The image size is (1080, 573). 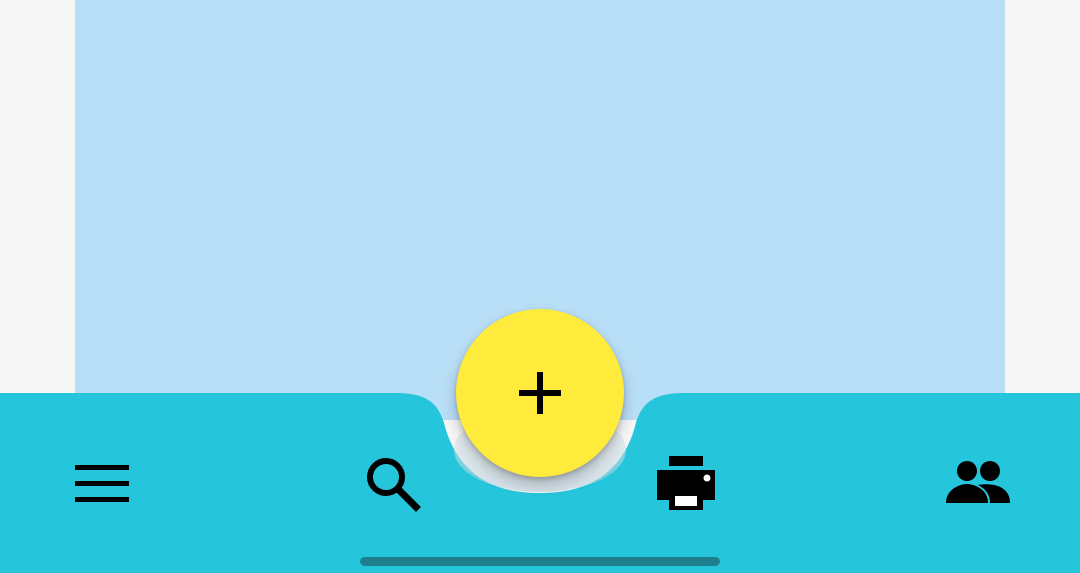 I want to click on menu-button, so click(x=102, y=483).